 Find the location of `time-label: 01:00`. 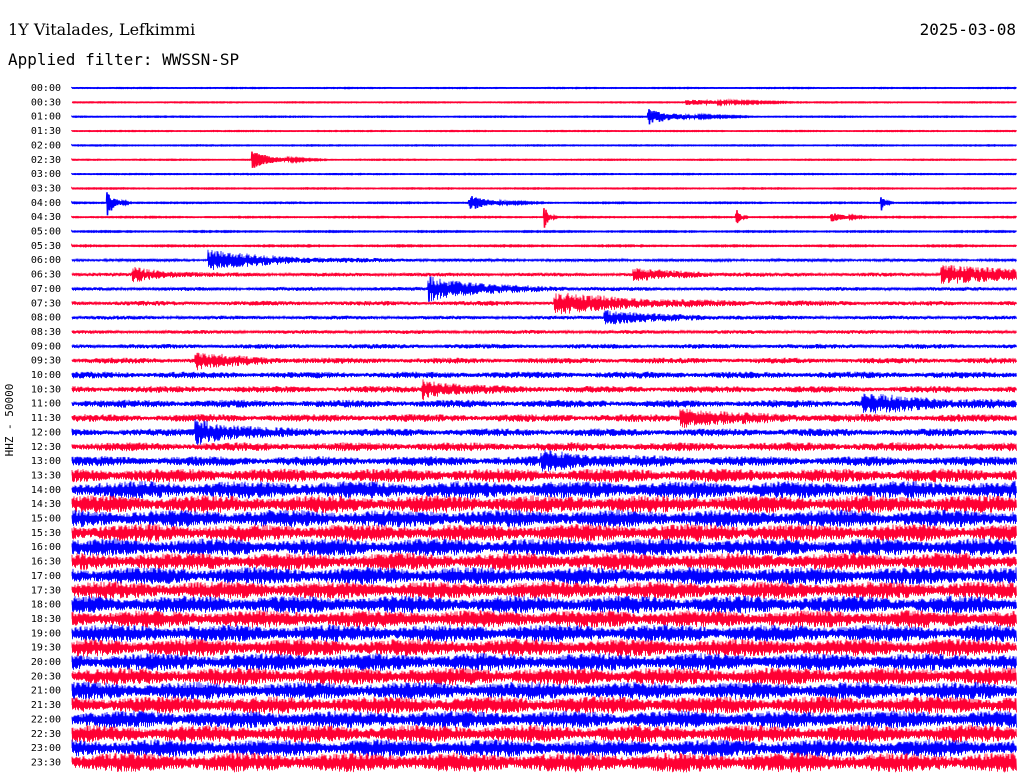

time-label: 01:00 is located at coordinates (46, 117).